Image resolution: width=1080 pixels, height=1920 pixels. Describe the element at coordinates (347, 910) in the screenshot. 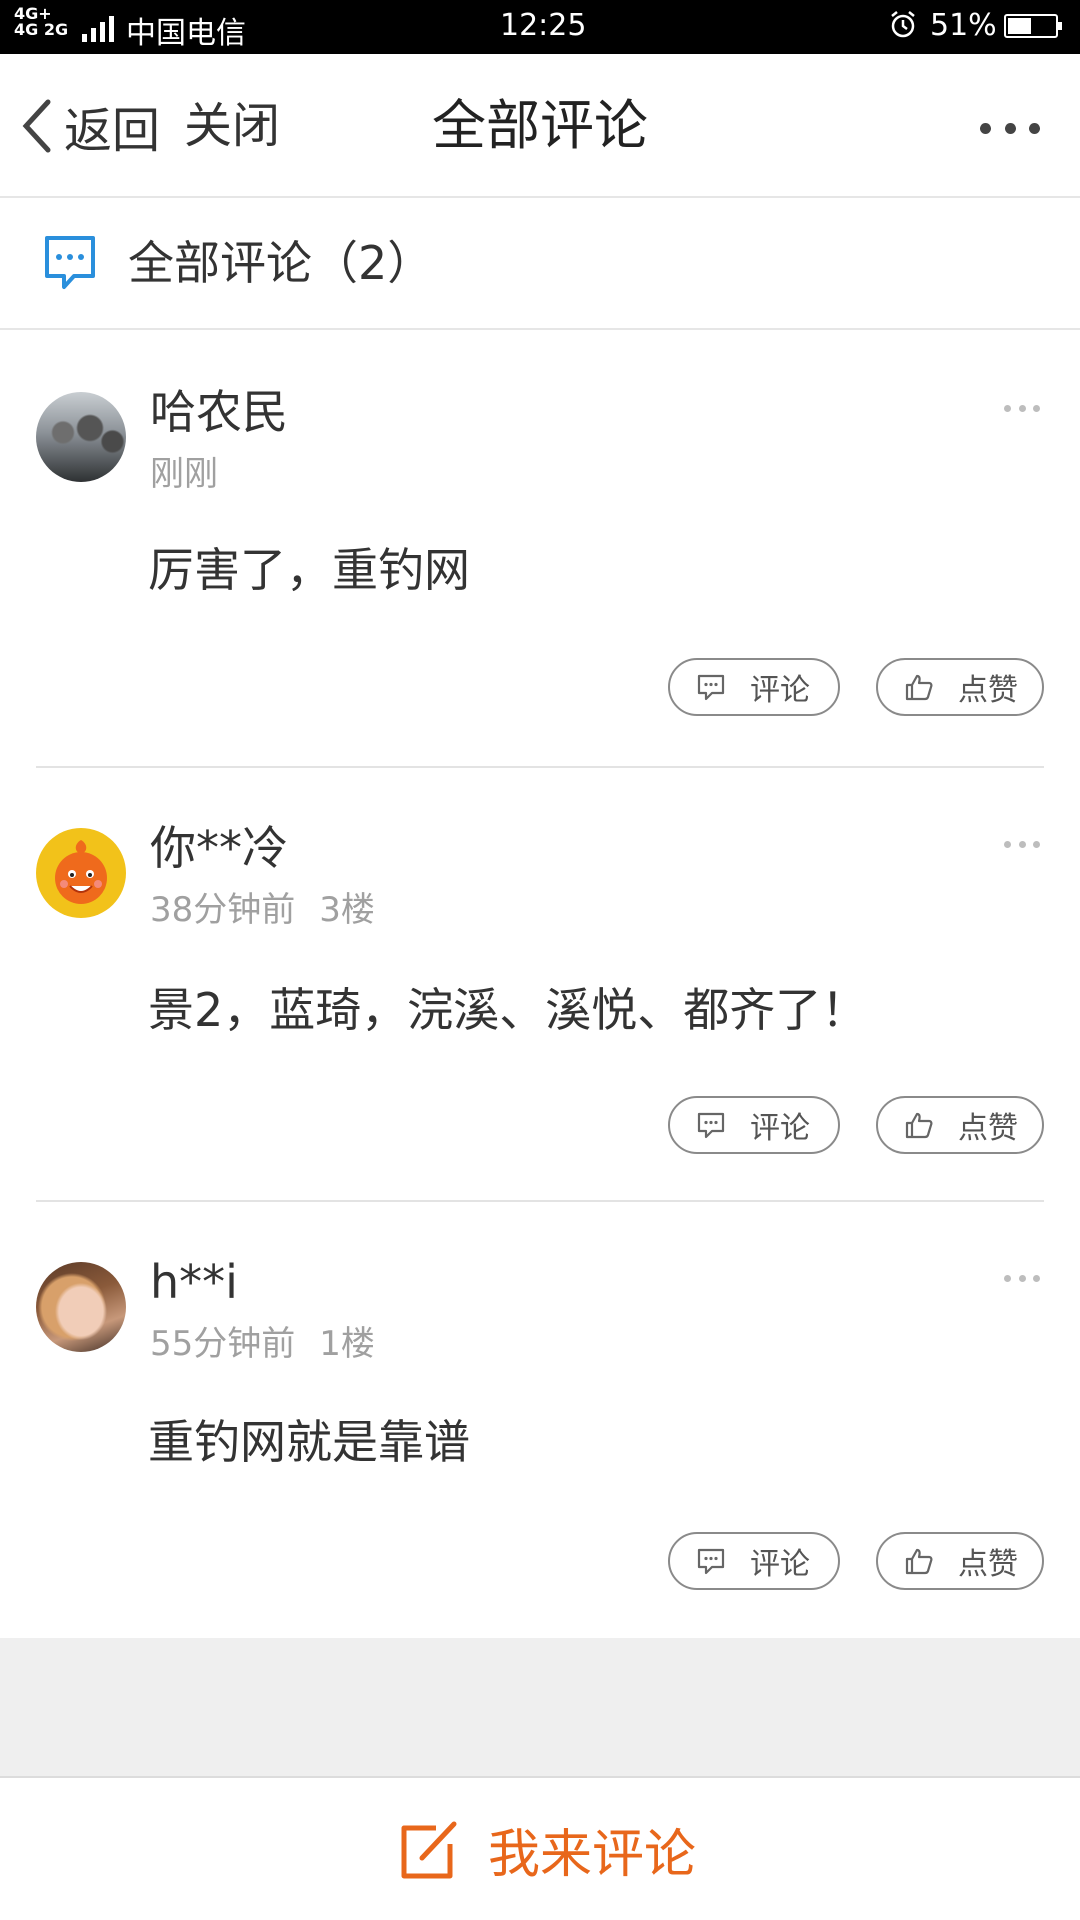

I see `comment-floor: 3楼` at that location.